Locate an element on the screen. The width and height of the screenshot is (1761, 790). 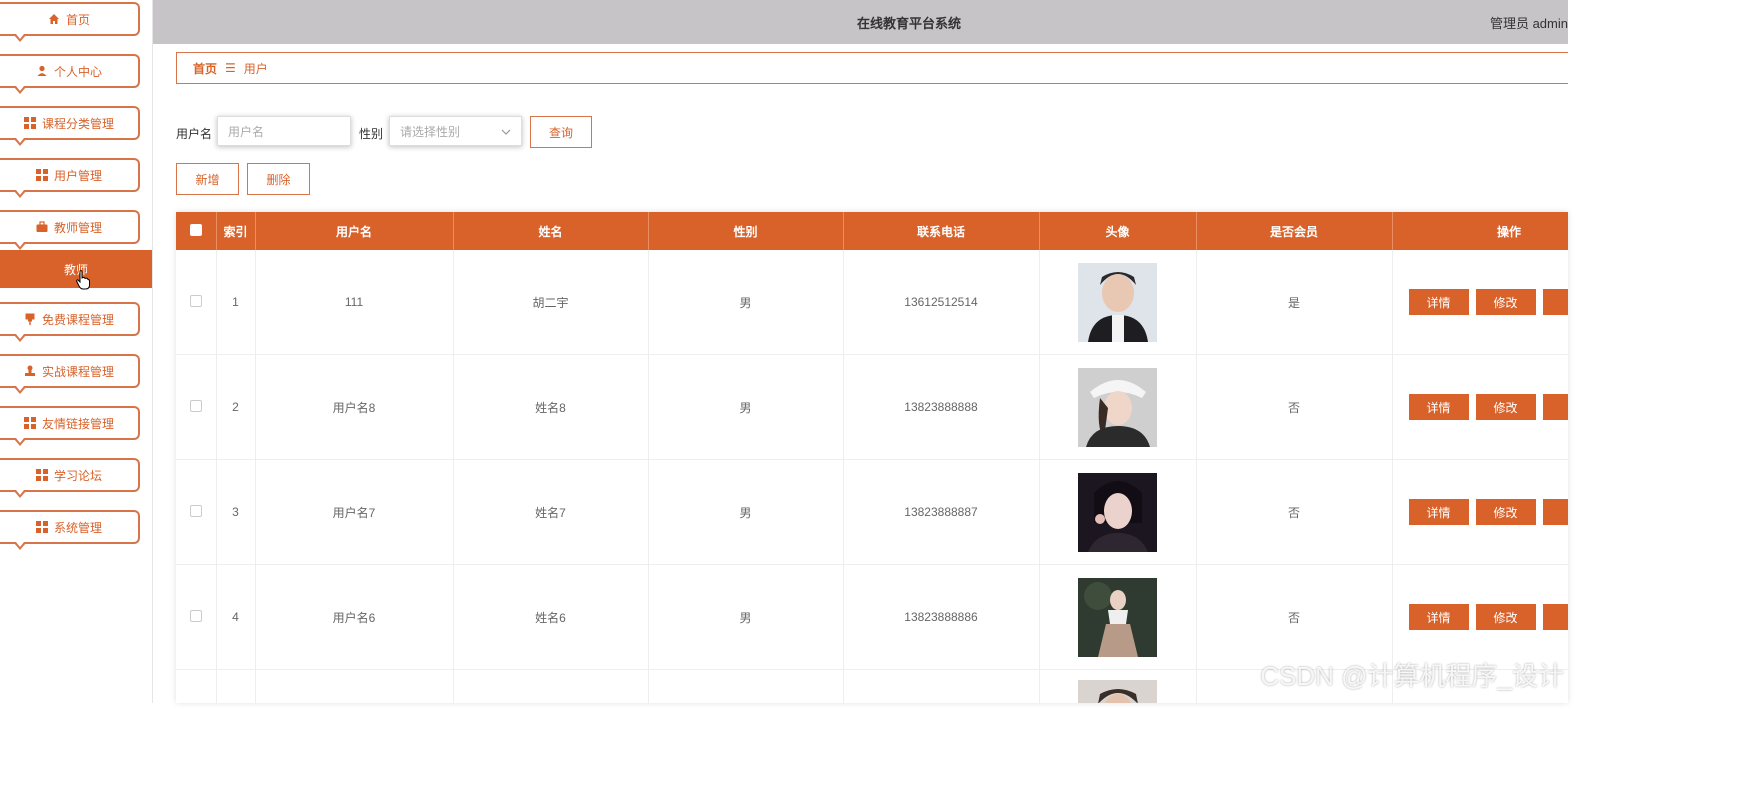
gender-placeholder: 请选择性别 is located at coordinates (430, 131).